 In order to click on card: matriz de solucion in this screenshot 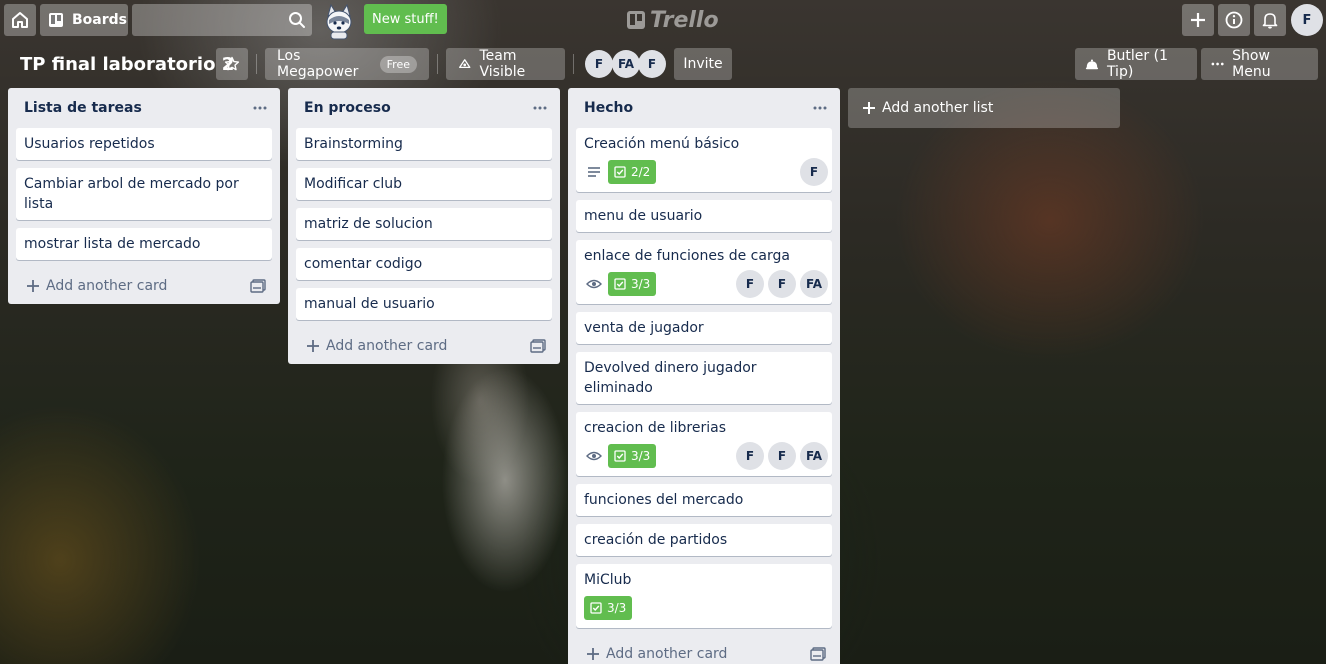, I will do `click(424, 224)`.